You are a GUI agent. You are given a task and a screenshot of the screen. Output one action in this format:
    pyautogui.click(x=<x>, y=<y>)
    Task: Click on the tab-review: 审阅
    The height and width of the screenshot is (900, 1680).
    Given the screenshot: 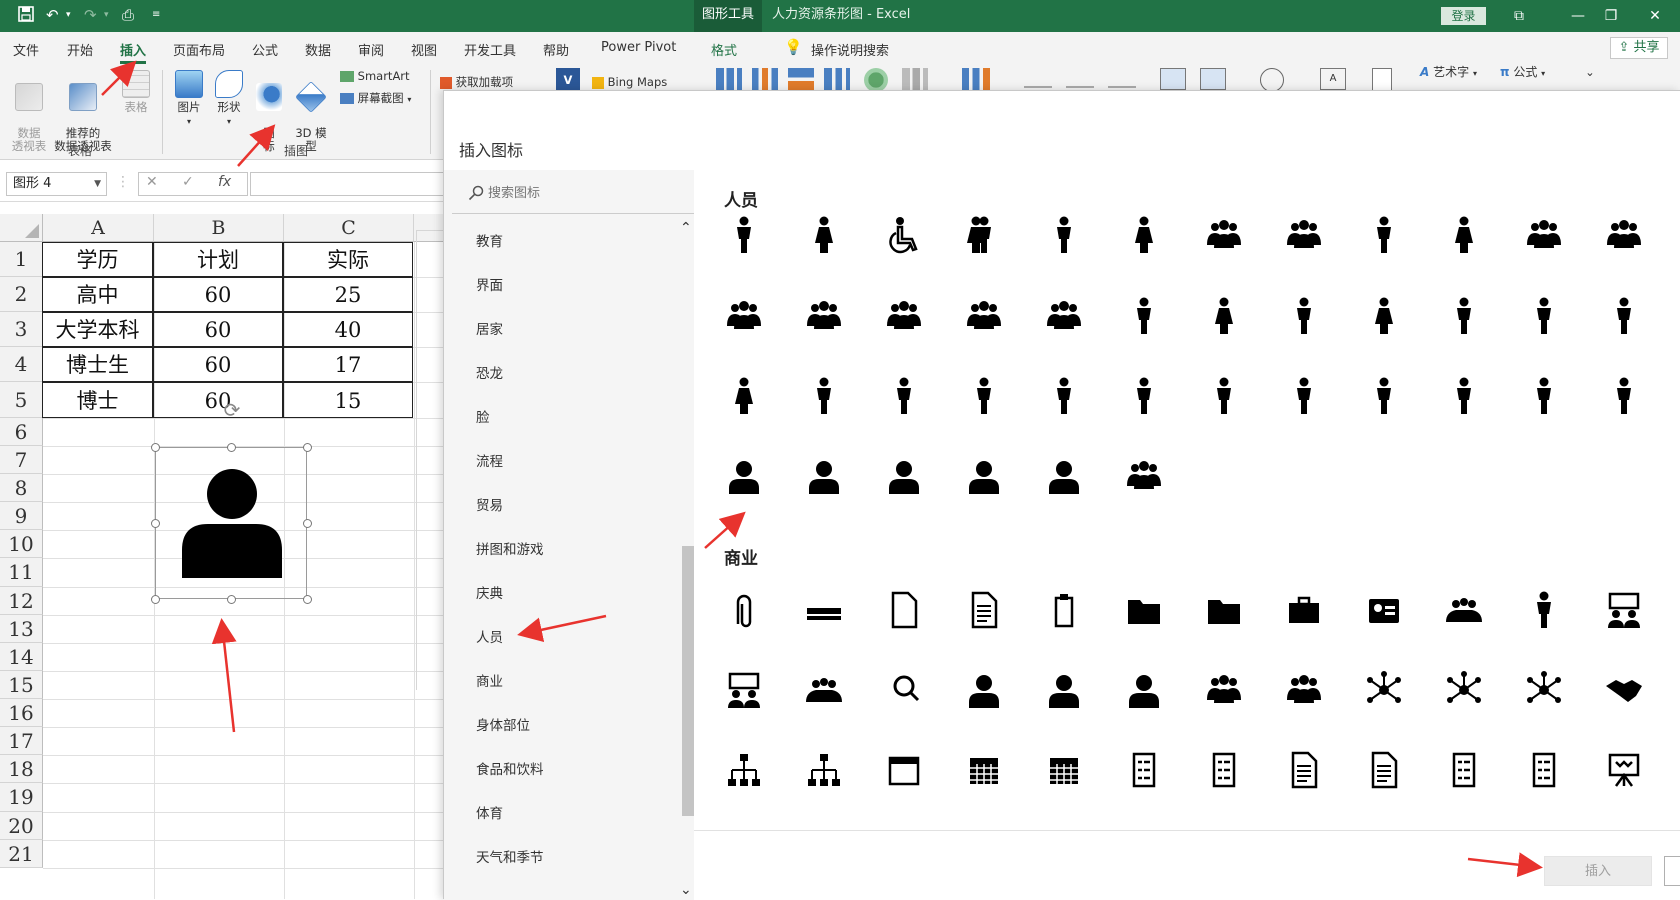 What is the action you would take?
    pyautogui.click(x=371, y=49)
    